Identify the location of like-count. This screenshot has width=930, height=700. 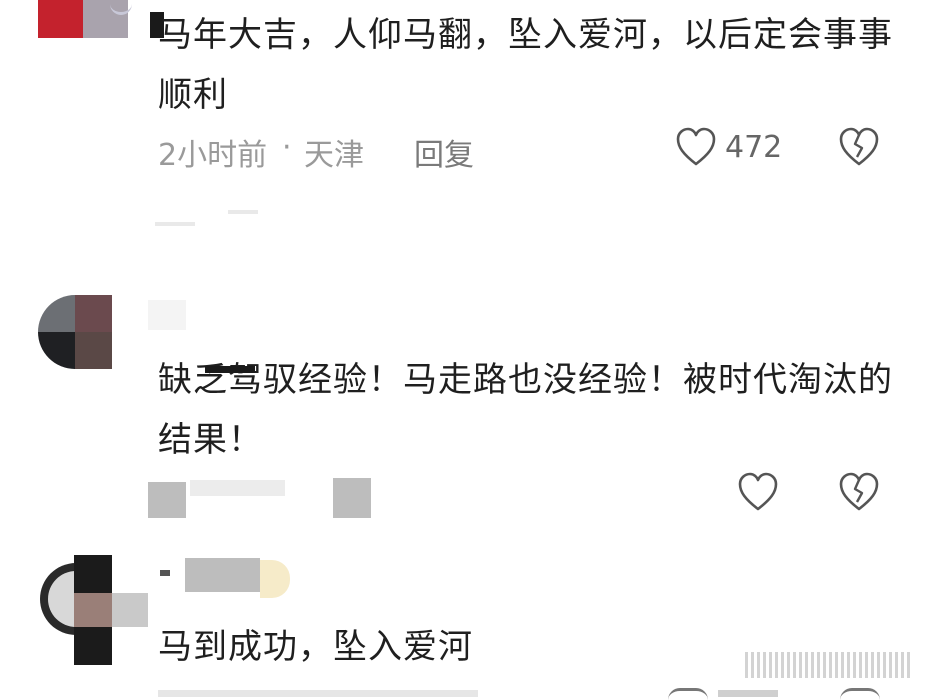
(748, 693).